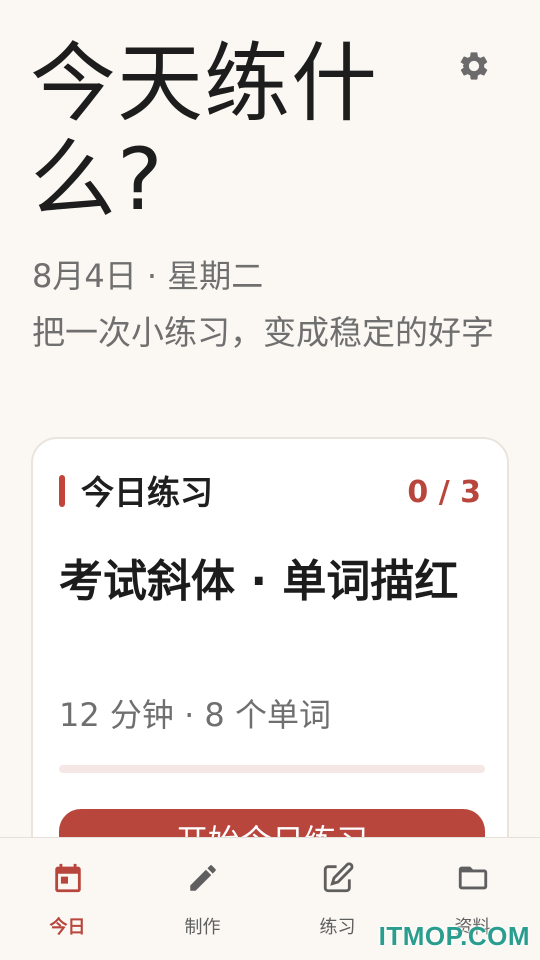 The width and height of the screenshot is (540, 960). Describe the element at coordinates (454, 936) in the screenshot. I see `watermark: ITMOP.COM` at that location.